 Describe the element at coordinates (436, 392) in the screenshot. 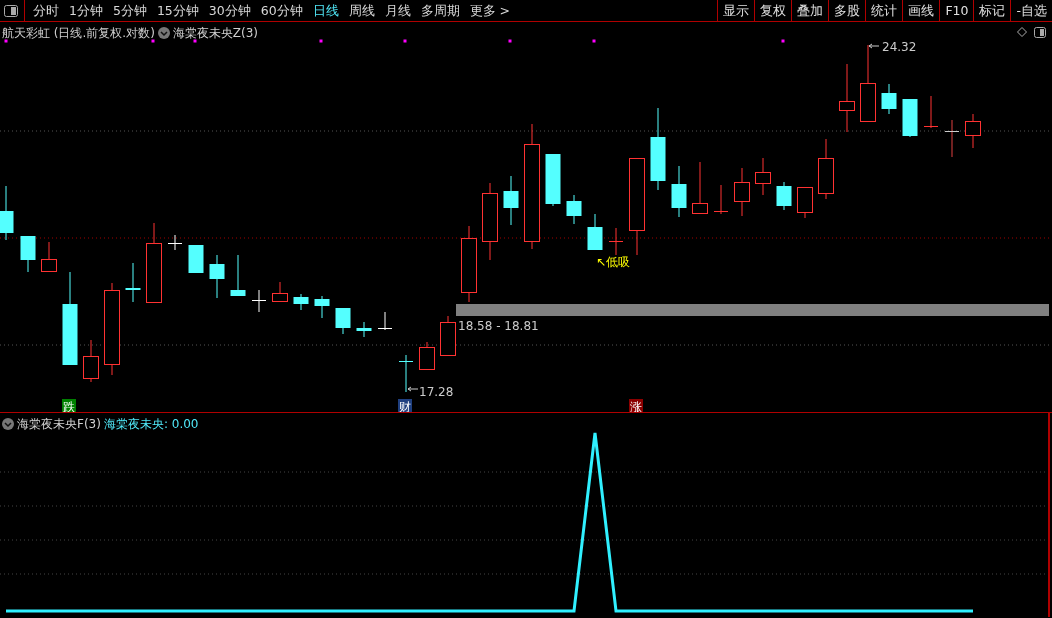

I see `low-price-label: 17.28` at that location.